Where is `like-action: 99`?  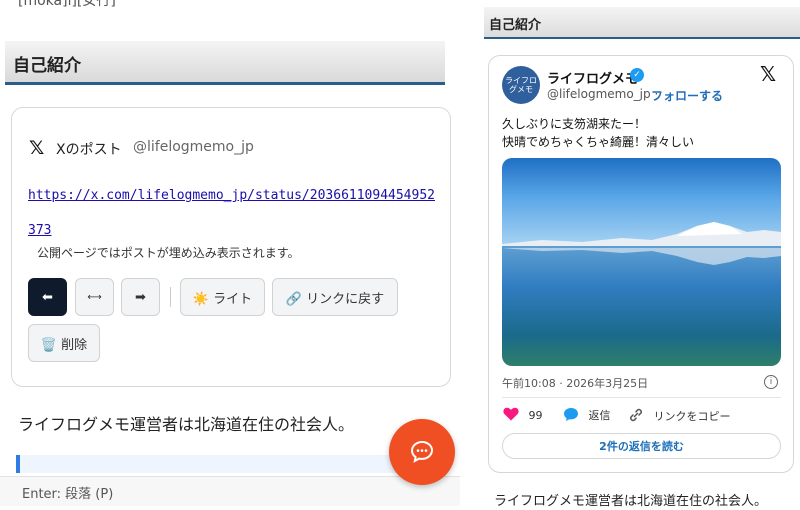
like-action: 99 is located at coordinates (523, 414).